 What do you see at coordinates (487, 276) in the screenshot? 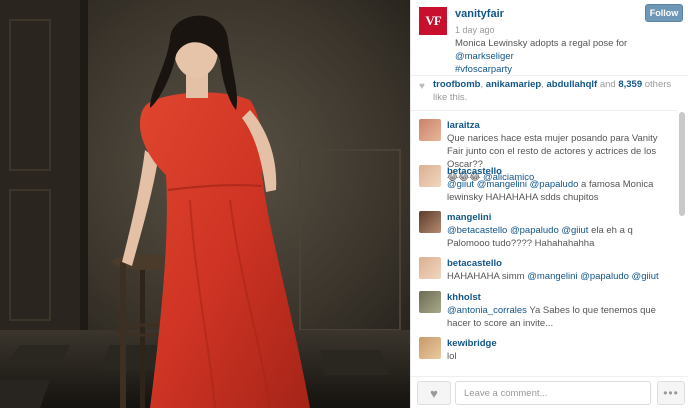
I see `comment-body: HAHAHAHA simm` at bounding box center [487, 276].